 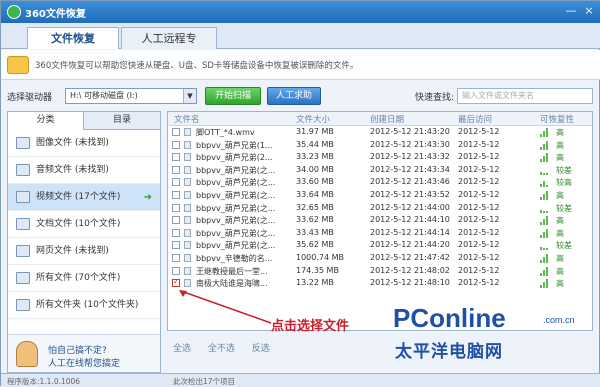 I want to click on category-all-files: 所有文件 (70个文件), so click(x=84, y=278).